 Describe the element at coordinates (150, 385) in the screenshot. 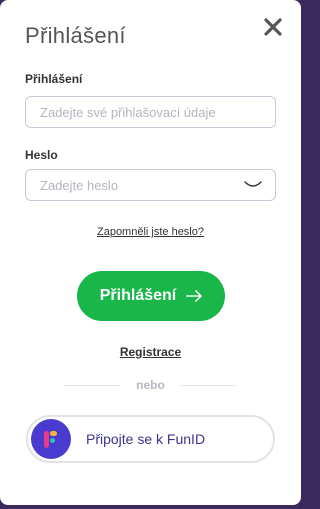

I see `divider-text: nebo` at that location.